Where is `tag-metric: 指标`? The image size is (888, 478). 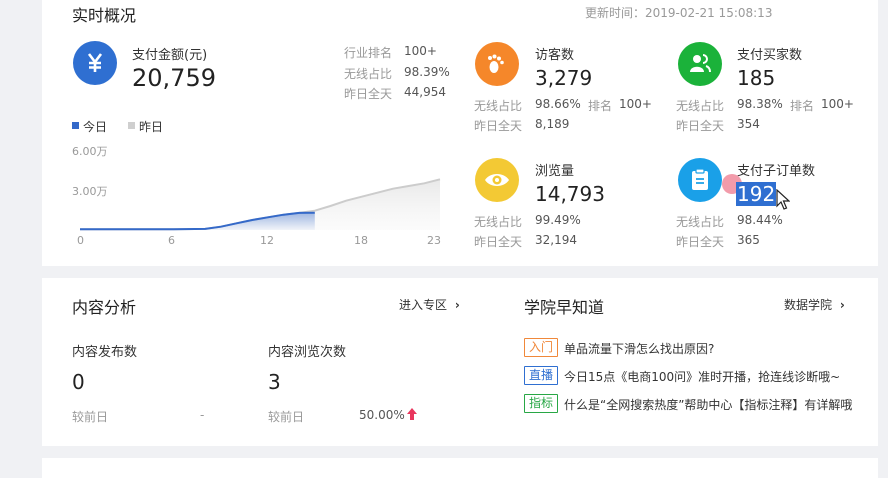
tag-metric: 指标 is located at coordinates (541, 403).